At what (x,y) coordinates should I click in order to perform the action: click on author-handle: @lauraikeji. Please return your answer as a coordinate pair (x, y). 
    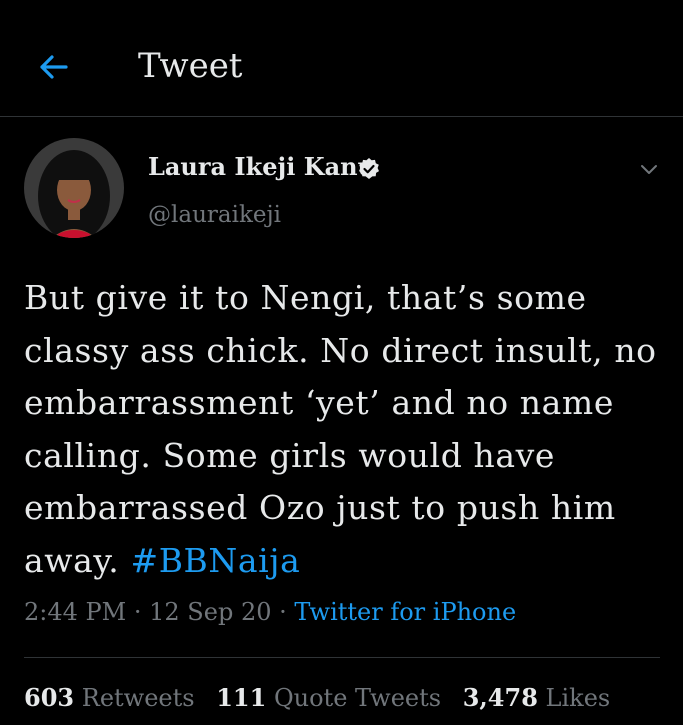
    Looking at the image, I should click on (214, 215).